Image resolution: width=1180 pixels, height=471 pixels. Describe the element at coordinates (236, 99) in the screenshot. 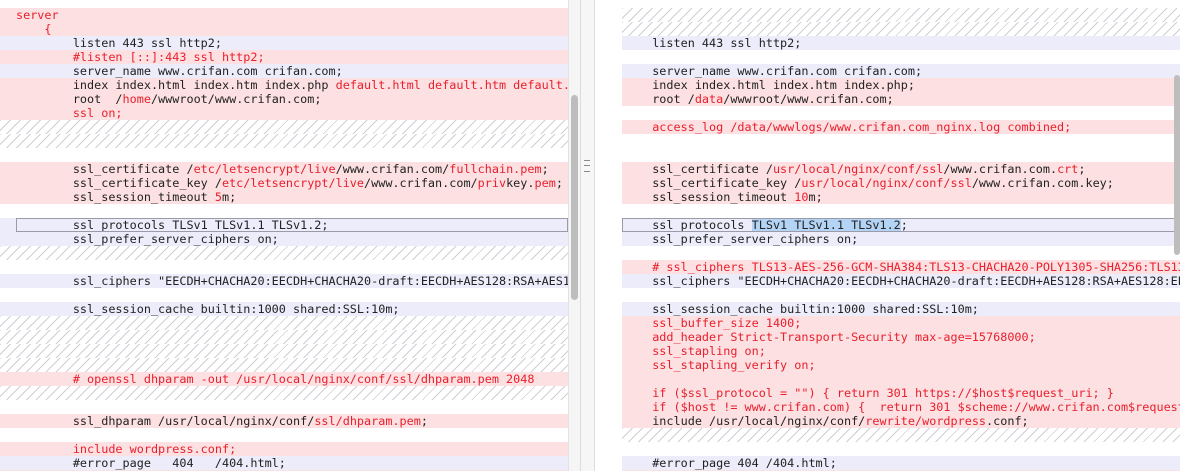

I see `line-text-segment: /wwwroot/www.crifan.com;` at that location.